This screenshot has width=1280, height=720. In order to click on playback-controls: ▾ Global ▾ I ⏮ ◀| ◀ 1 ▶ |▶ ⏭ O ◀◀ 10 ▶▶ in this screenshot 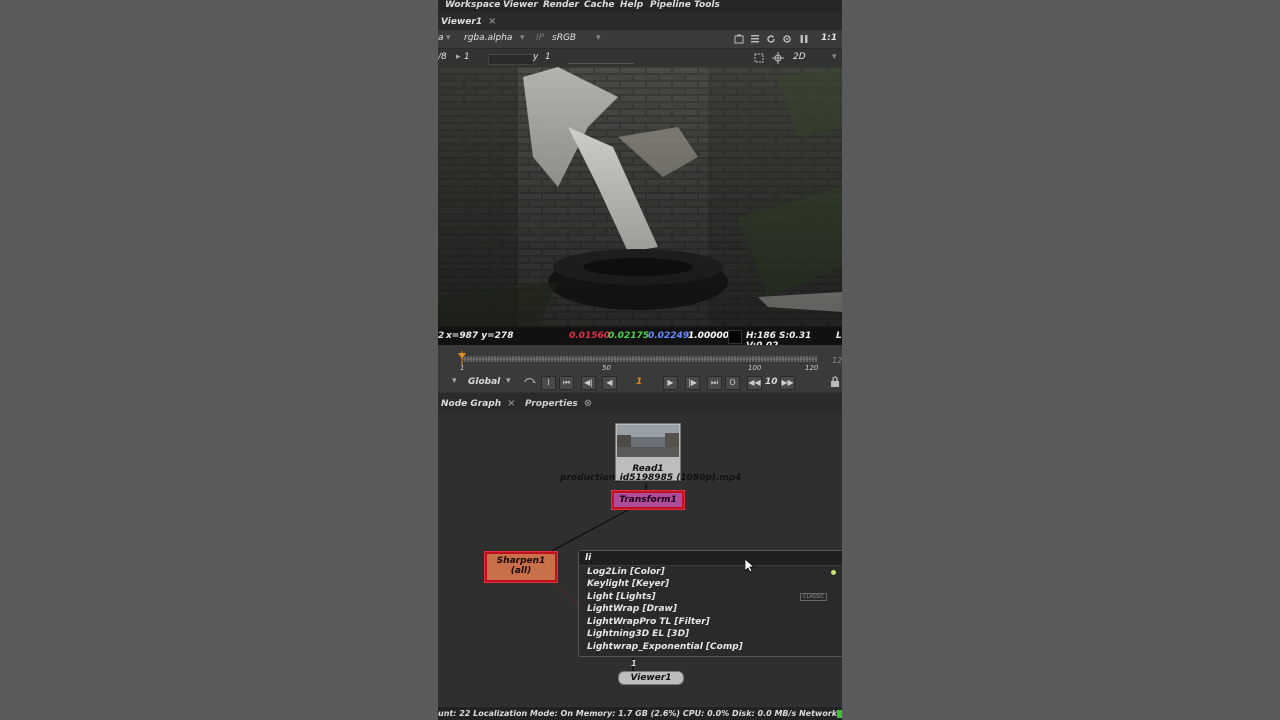, I will do `click(640, 382)`.